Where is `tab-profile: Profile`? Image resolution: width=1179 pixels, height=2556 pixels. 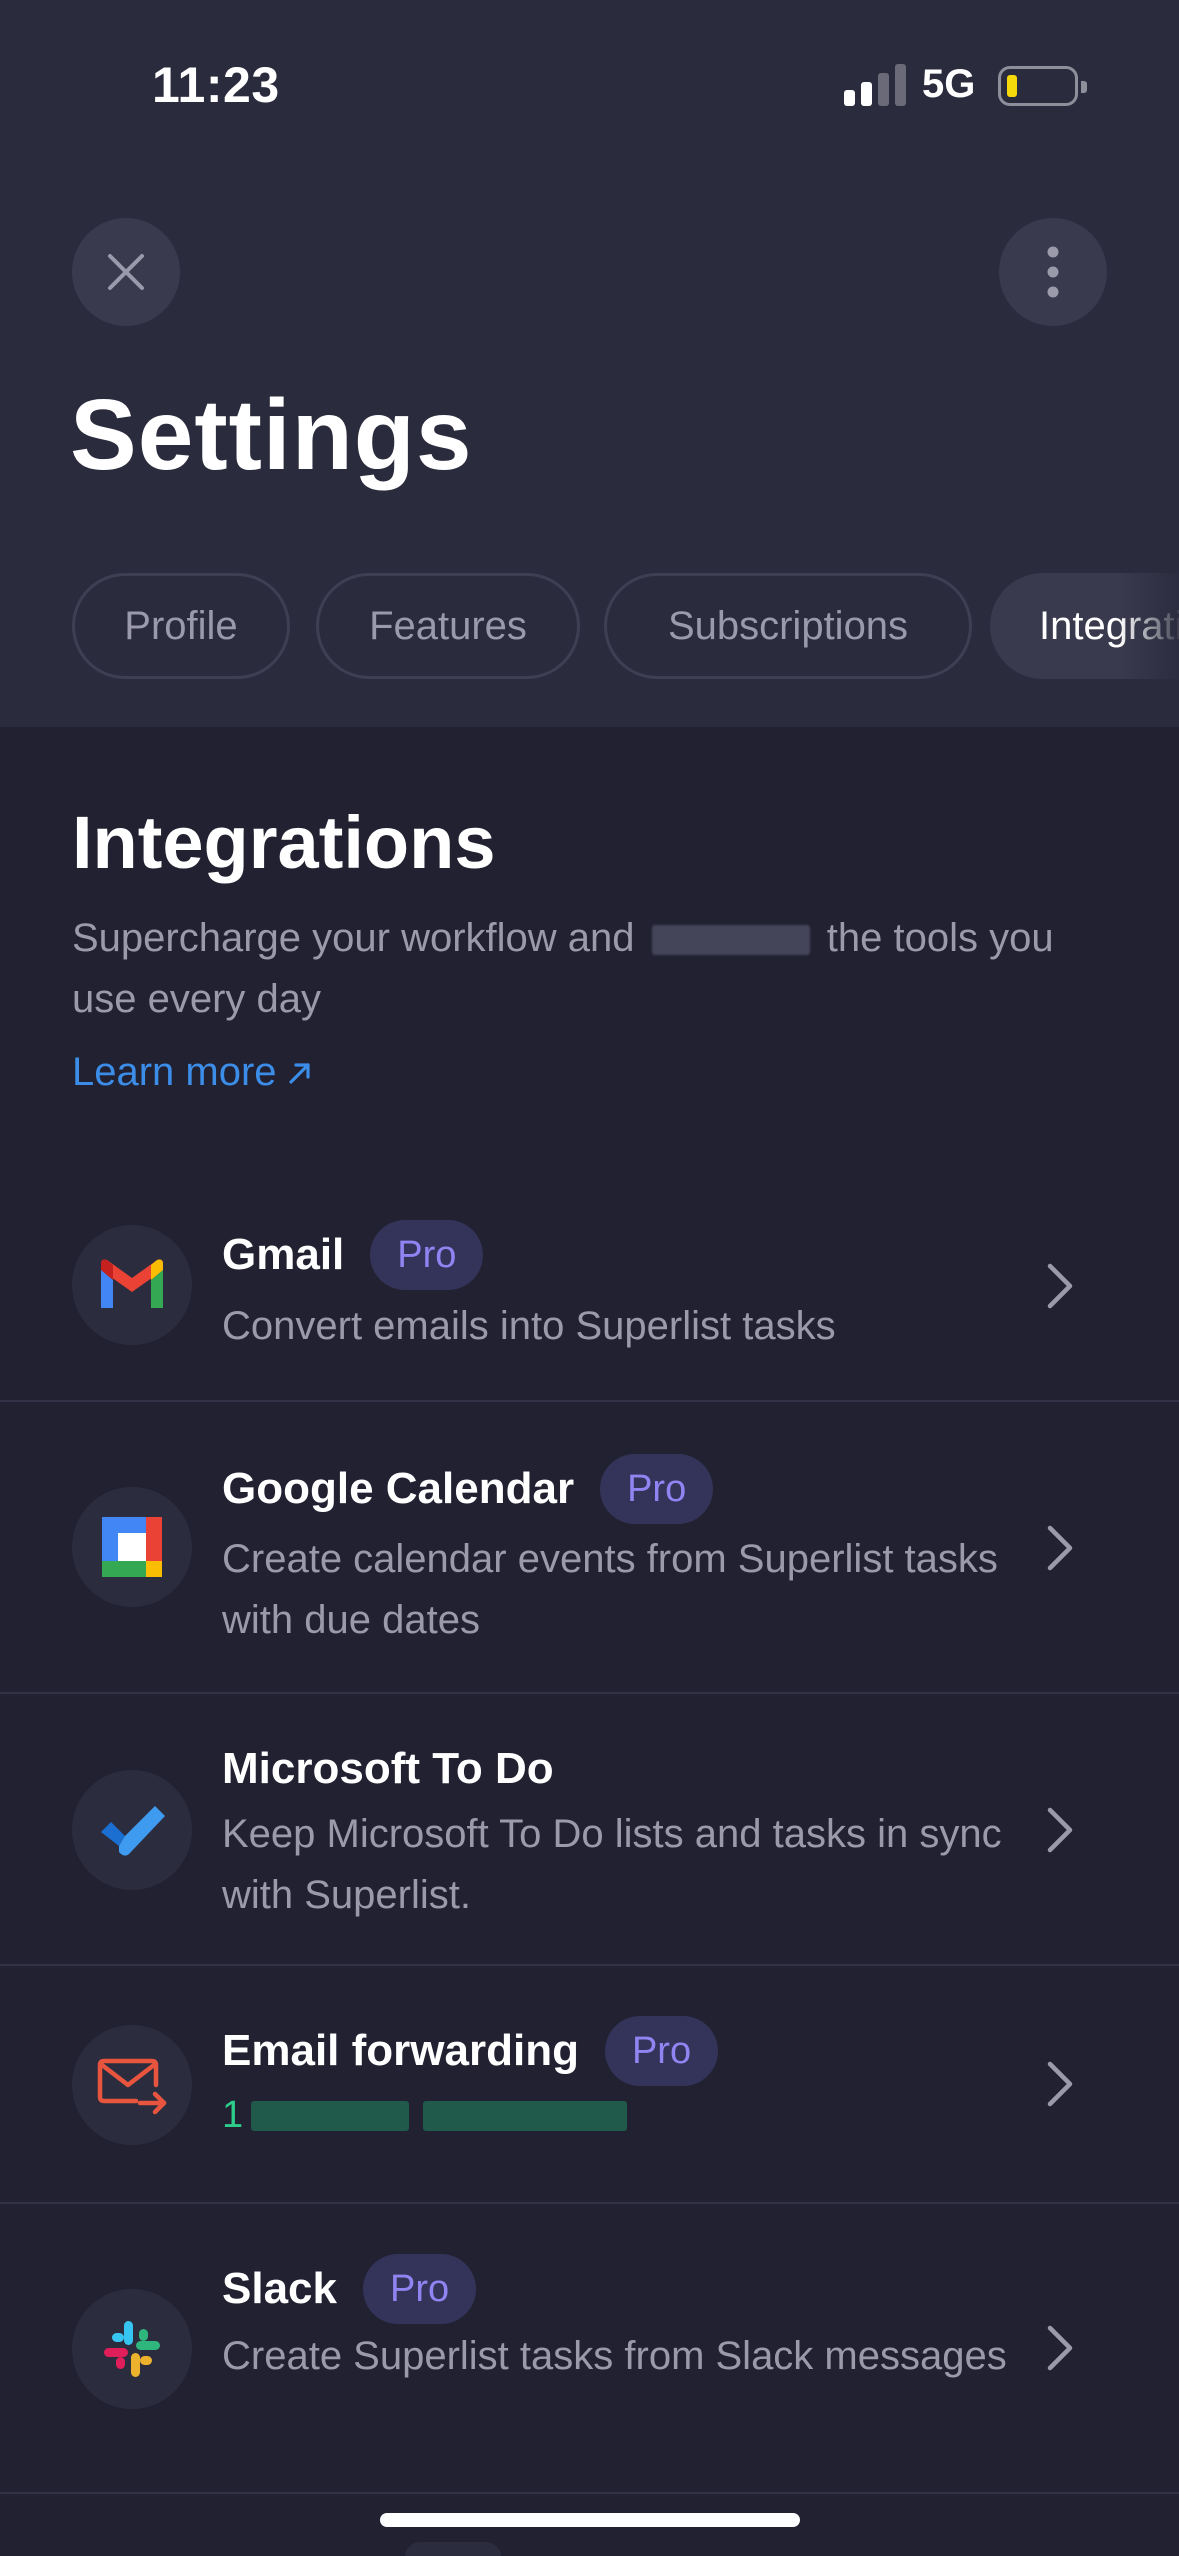 tab-profile: Profile is located at coordinates (181, 626).